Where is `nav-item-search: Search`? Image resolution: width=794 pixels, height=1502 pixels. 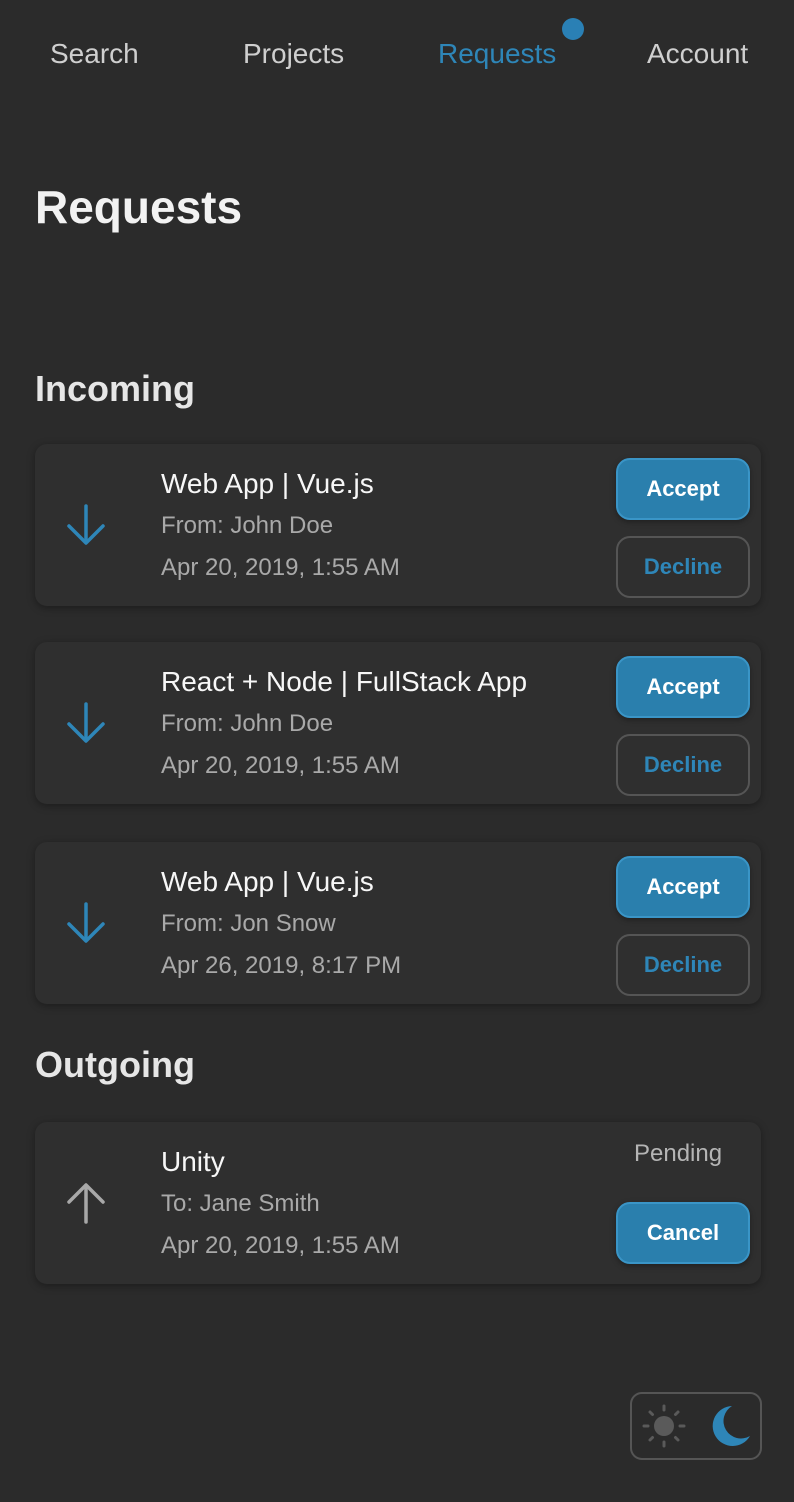 nav-item-search: Search is located at coordinates (94, 54).